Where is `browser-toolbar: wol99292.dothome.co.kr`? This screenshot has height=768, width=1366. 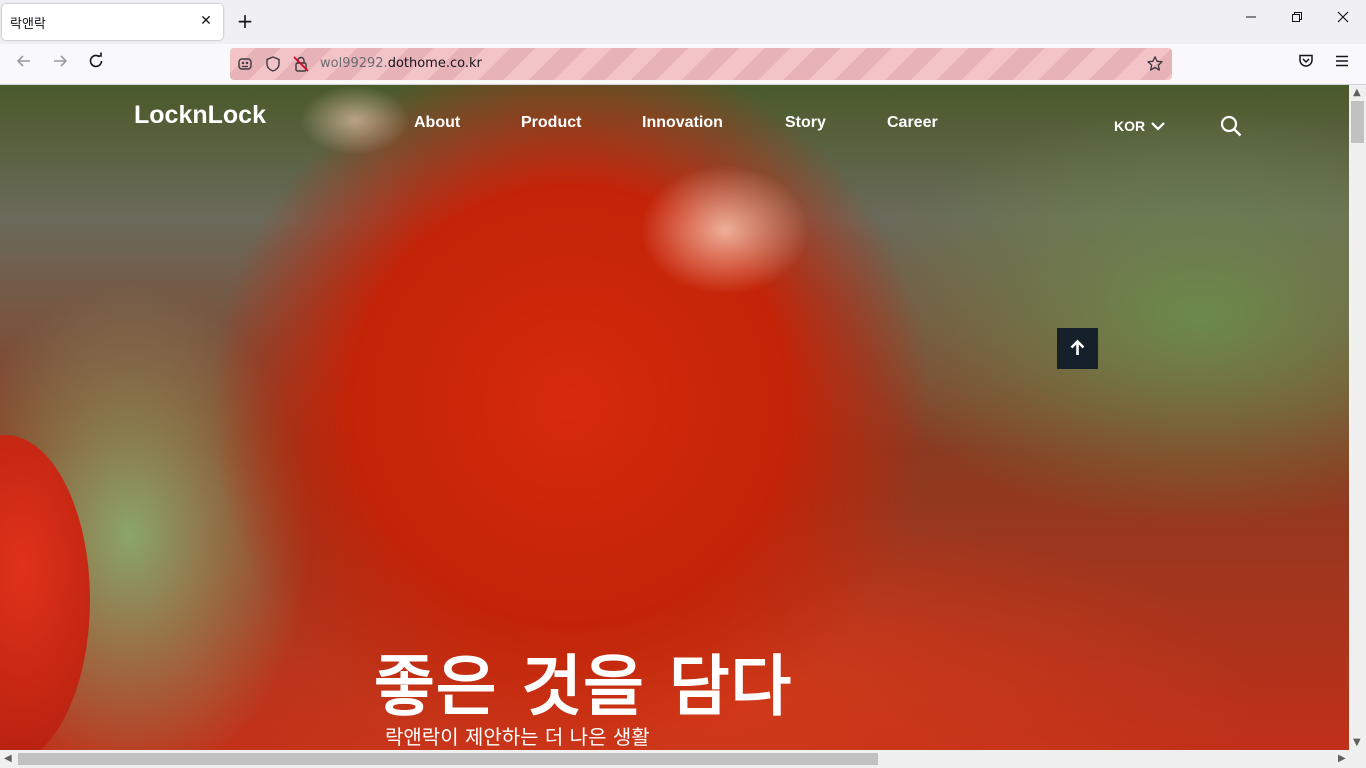
browser-toolbar: wol99292.dothome.co.kr is located at coordinates (683, 64).